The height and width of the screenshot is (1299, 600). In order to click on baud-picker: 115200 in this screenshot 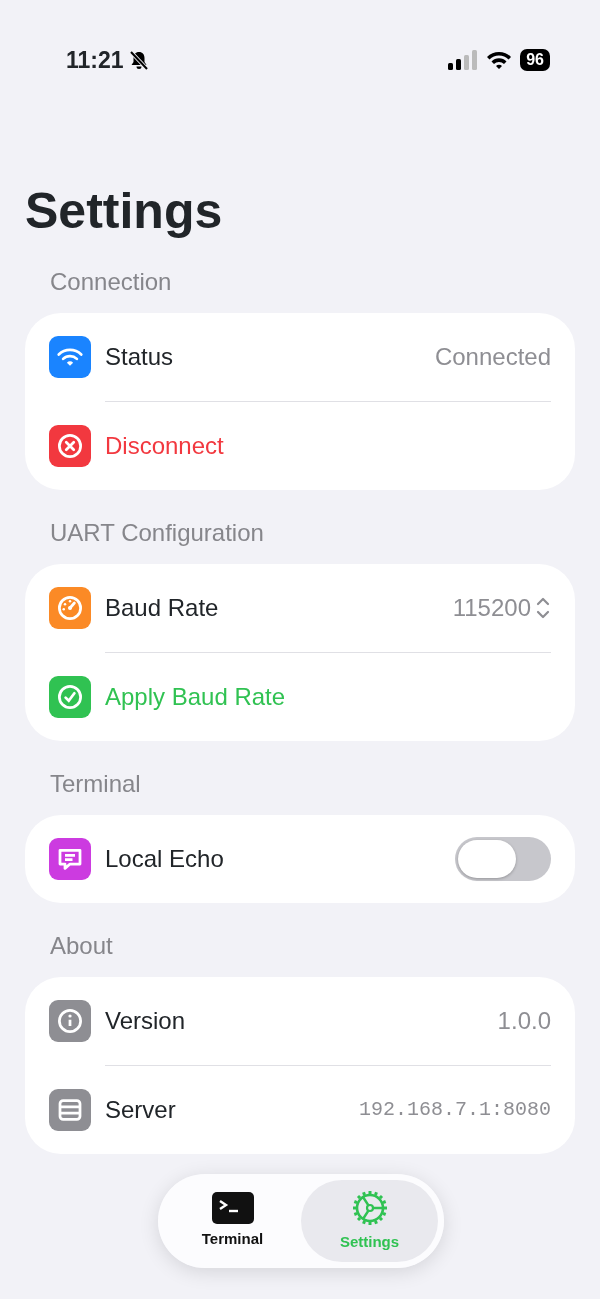, I will do `click(501, 608)`.